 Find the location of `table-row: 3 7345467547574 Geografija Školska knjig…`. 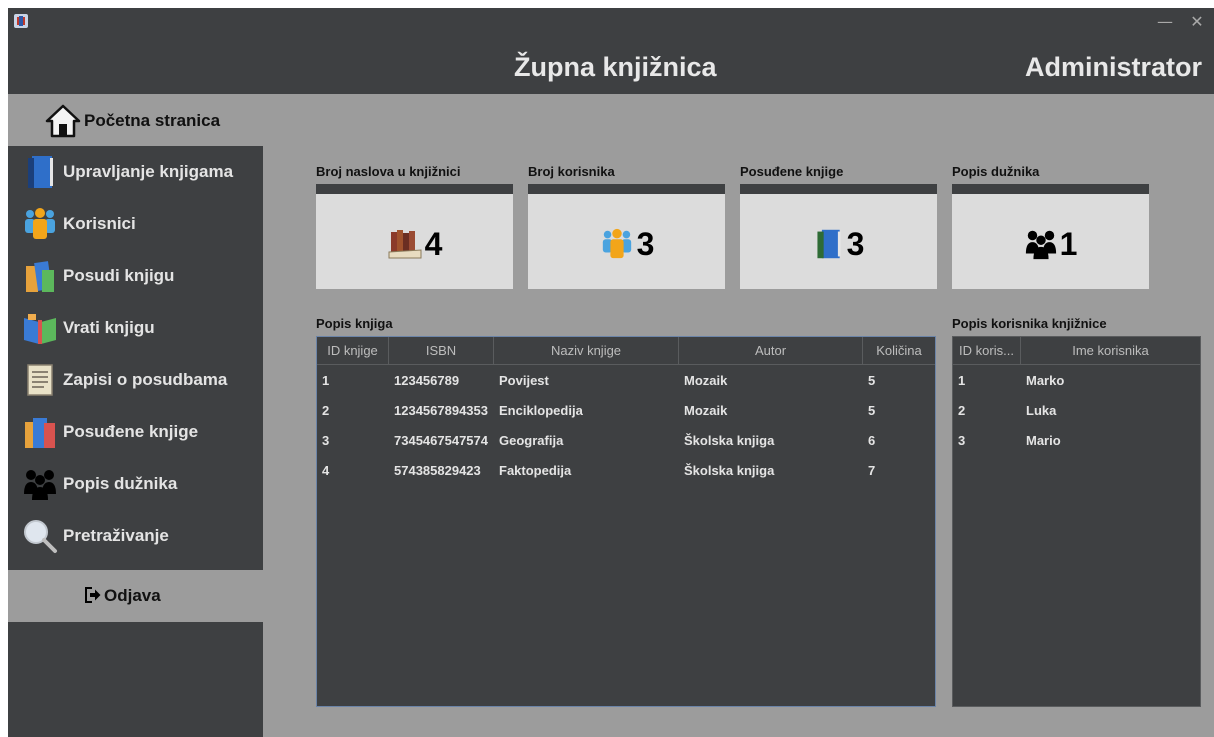

table-row: 3 7345467547574 Geografija Školska knjig… is located at coordinates (626, 441).